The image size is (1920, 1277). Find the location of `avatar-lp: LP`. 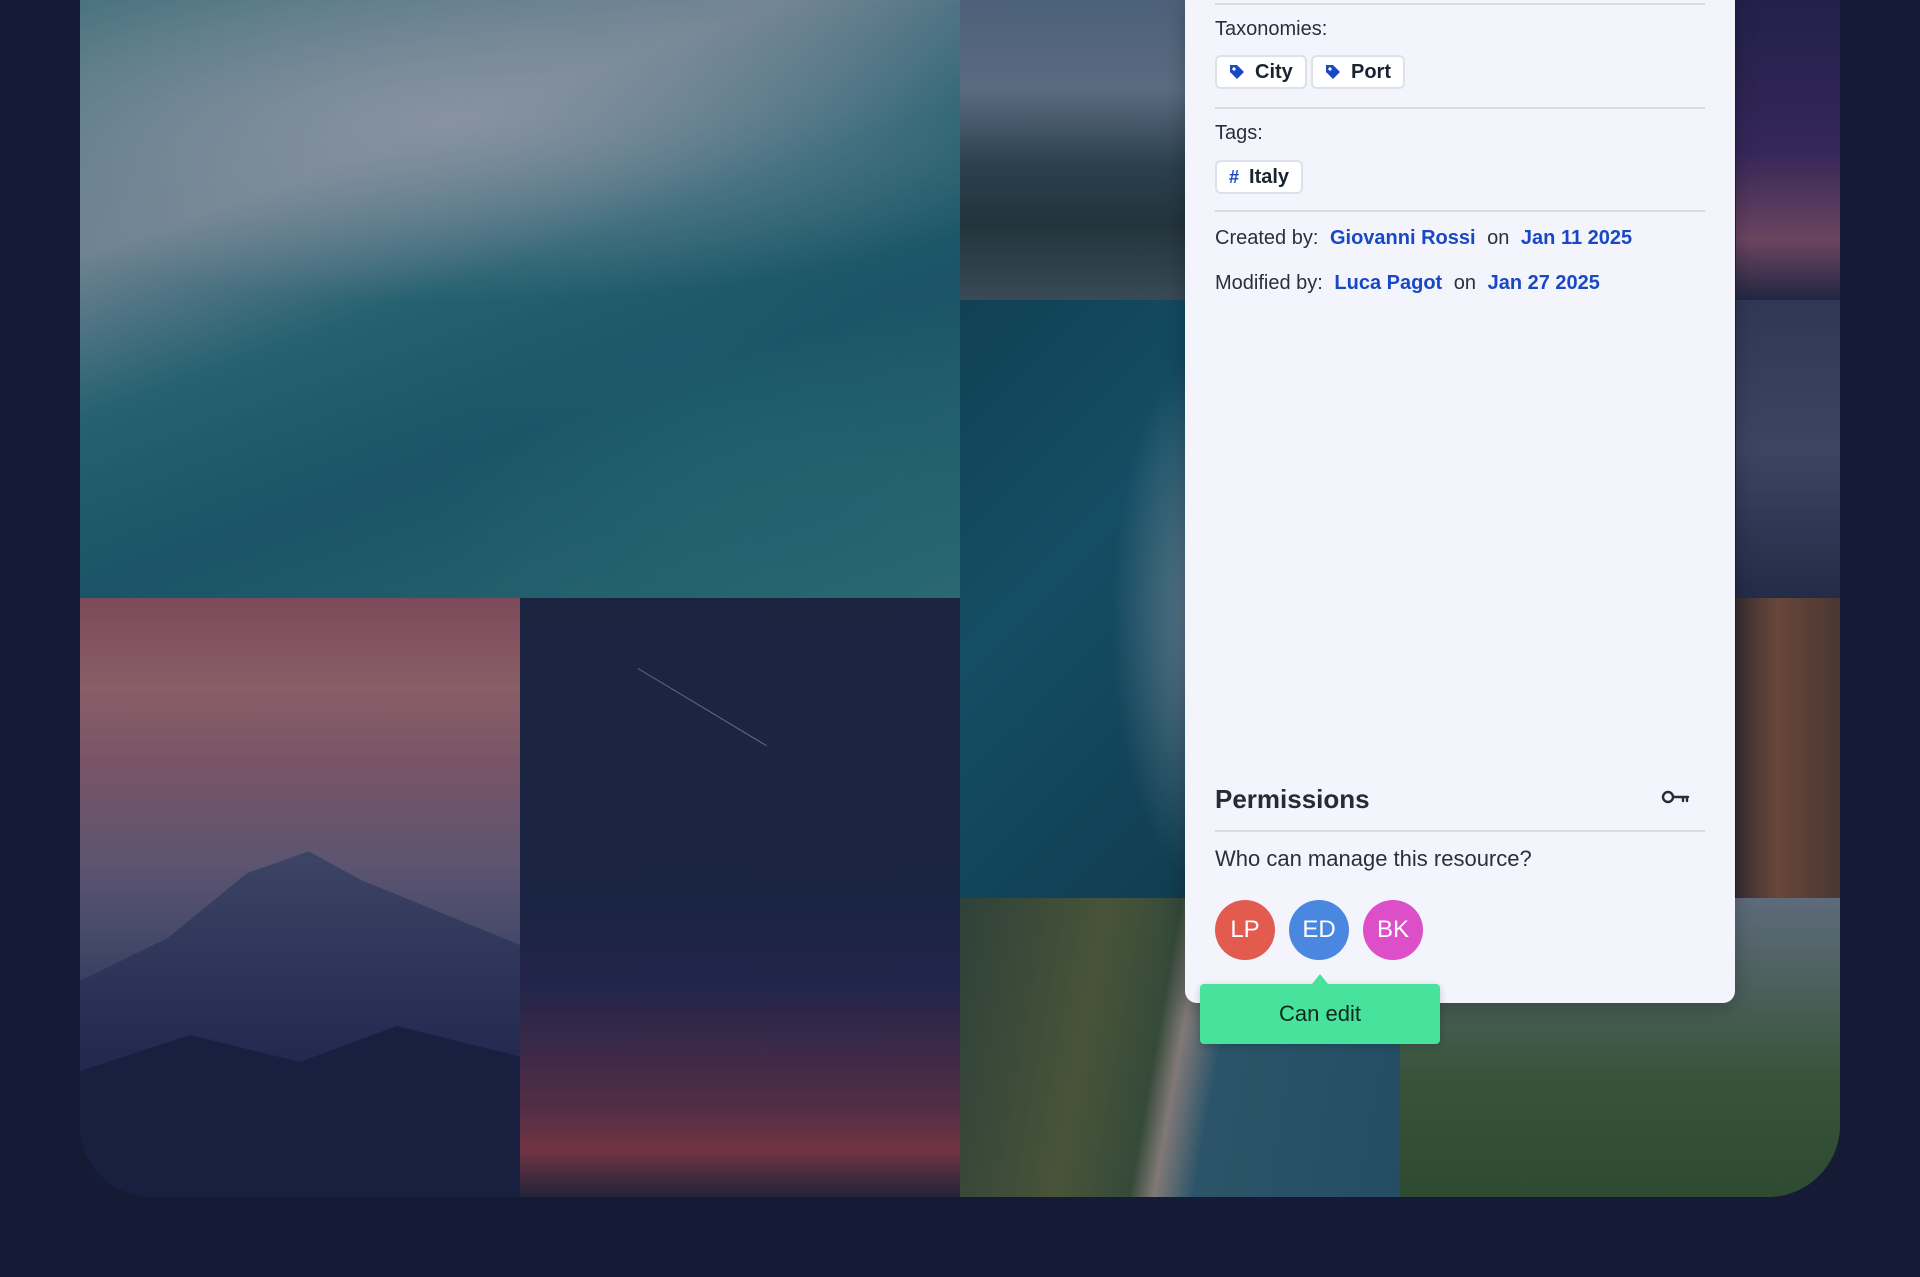

avatar-lp: LP is located at coordinates (1245, 930).